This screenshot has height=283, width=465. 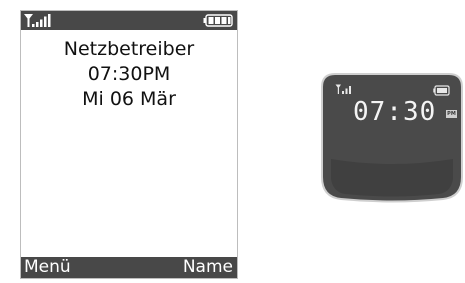 I want to click on network-operator: Netzbetreiber, so click(x=129, y=49).